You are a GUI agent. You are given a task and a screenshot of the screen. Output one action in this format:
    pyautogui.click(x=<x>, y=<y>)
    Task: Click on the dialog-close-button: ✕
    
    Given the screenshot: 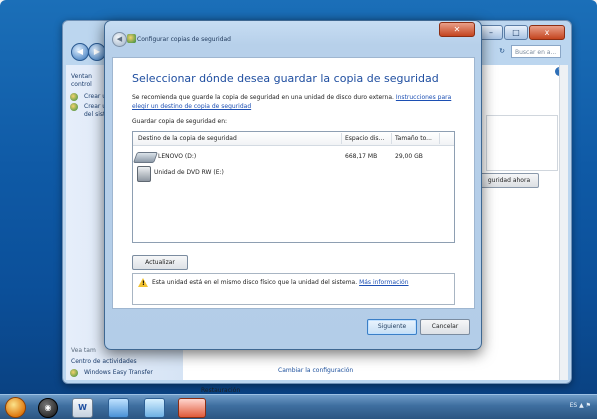 What is the action you would take?
    pyautogui.click(x=457, y=29)
    